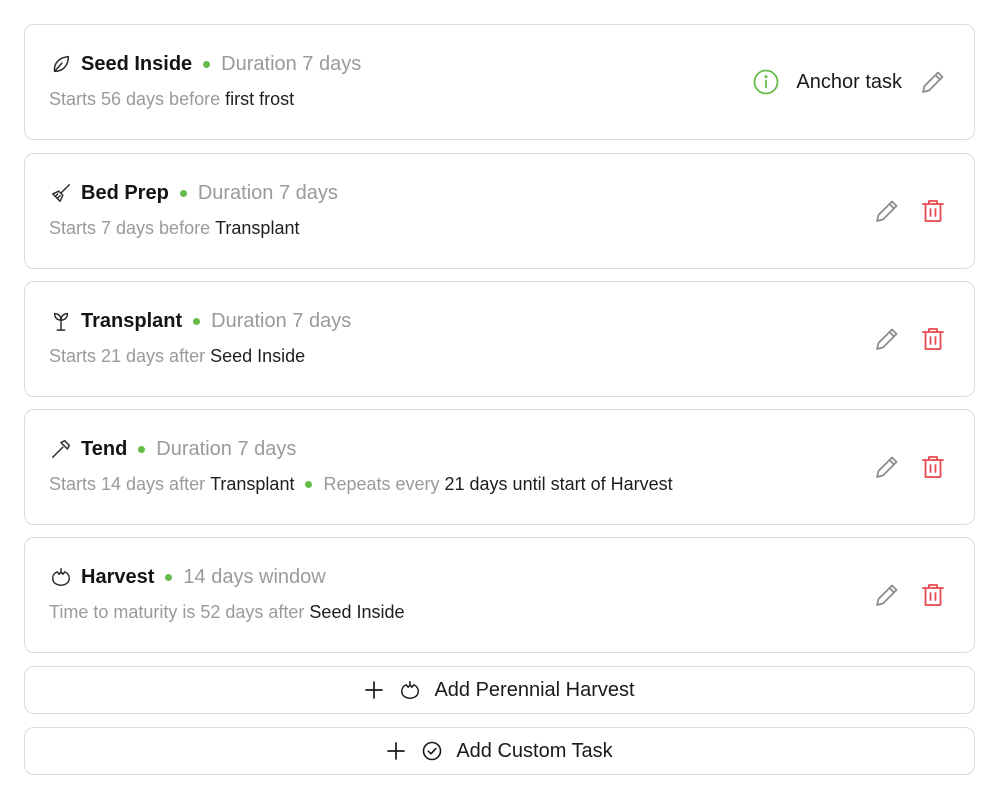  What do you see at coordinates (766, 82) in the screenshot?
I see `info-icon` at bounding box center [766, 82].